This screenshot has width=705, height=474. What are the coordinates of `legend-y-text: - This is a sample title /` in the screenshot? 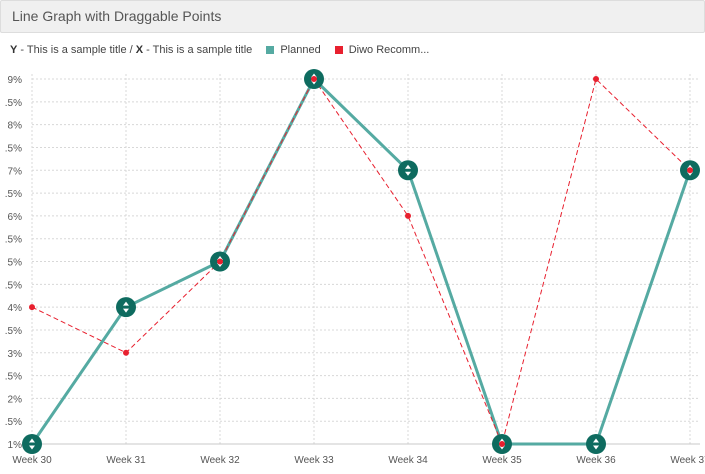 It's located at (76, 50).